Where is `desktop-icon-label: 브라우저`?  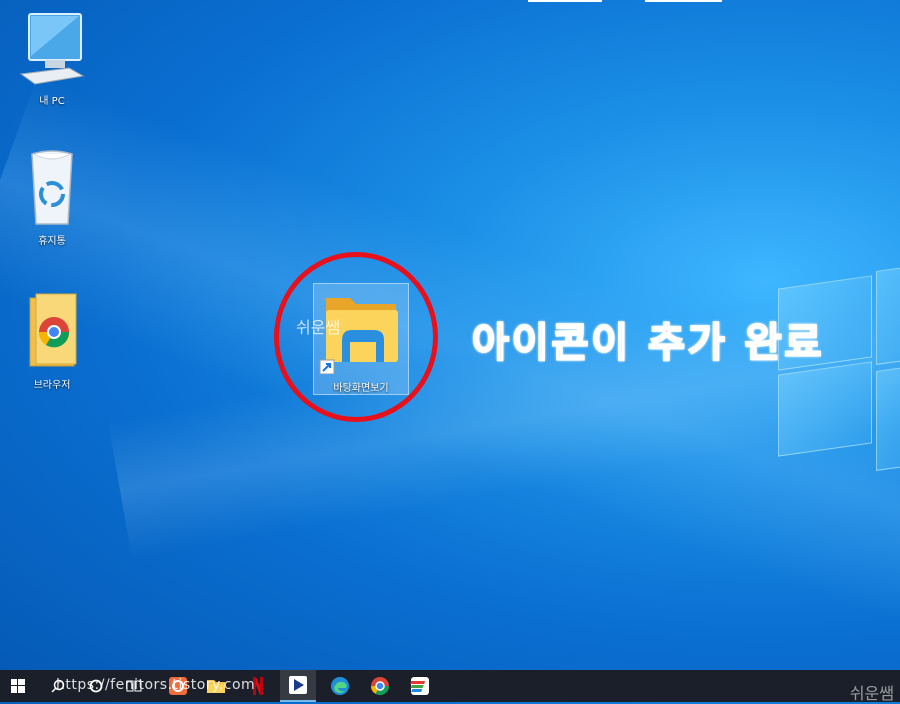 desktop-icon-label: 브라우저 is located at coordinates (52, 385).